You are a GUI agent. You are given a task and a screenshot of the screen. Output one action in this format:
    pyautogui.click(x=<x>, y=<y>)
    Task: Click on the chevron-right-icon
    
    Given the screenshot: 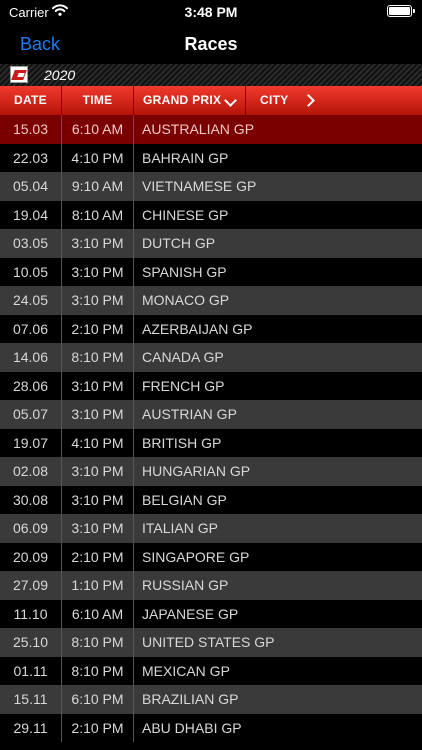 What is the action you would take?
    pyautogui.click(x=308, y=100)
    